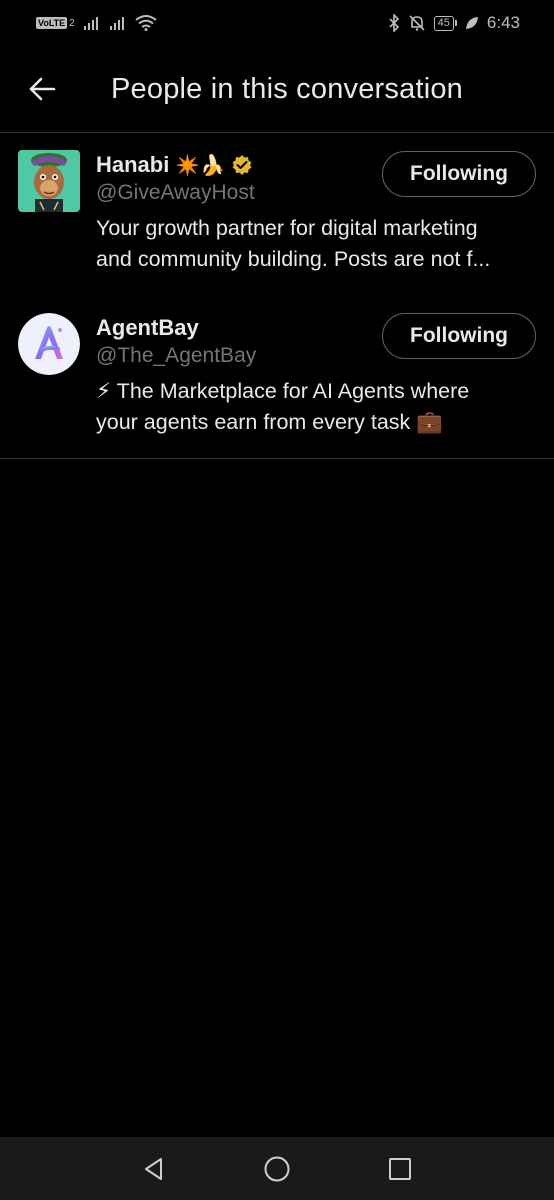 The height and width of the screenshot is (1200, 554). I want to click on square-recents-icon, so click(400, 1168).